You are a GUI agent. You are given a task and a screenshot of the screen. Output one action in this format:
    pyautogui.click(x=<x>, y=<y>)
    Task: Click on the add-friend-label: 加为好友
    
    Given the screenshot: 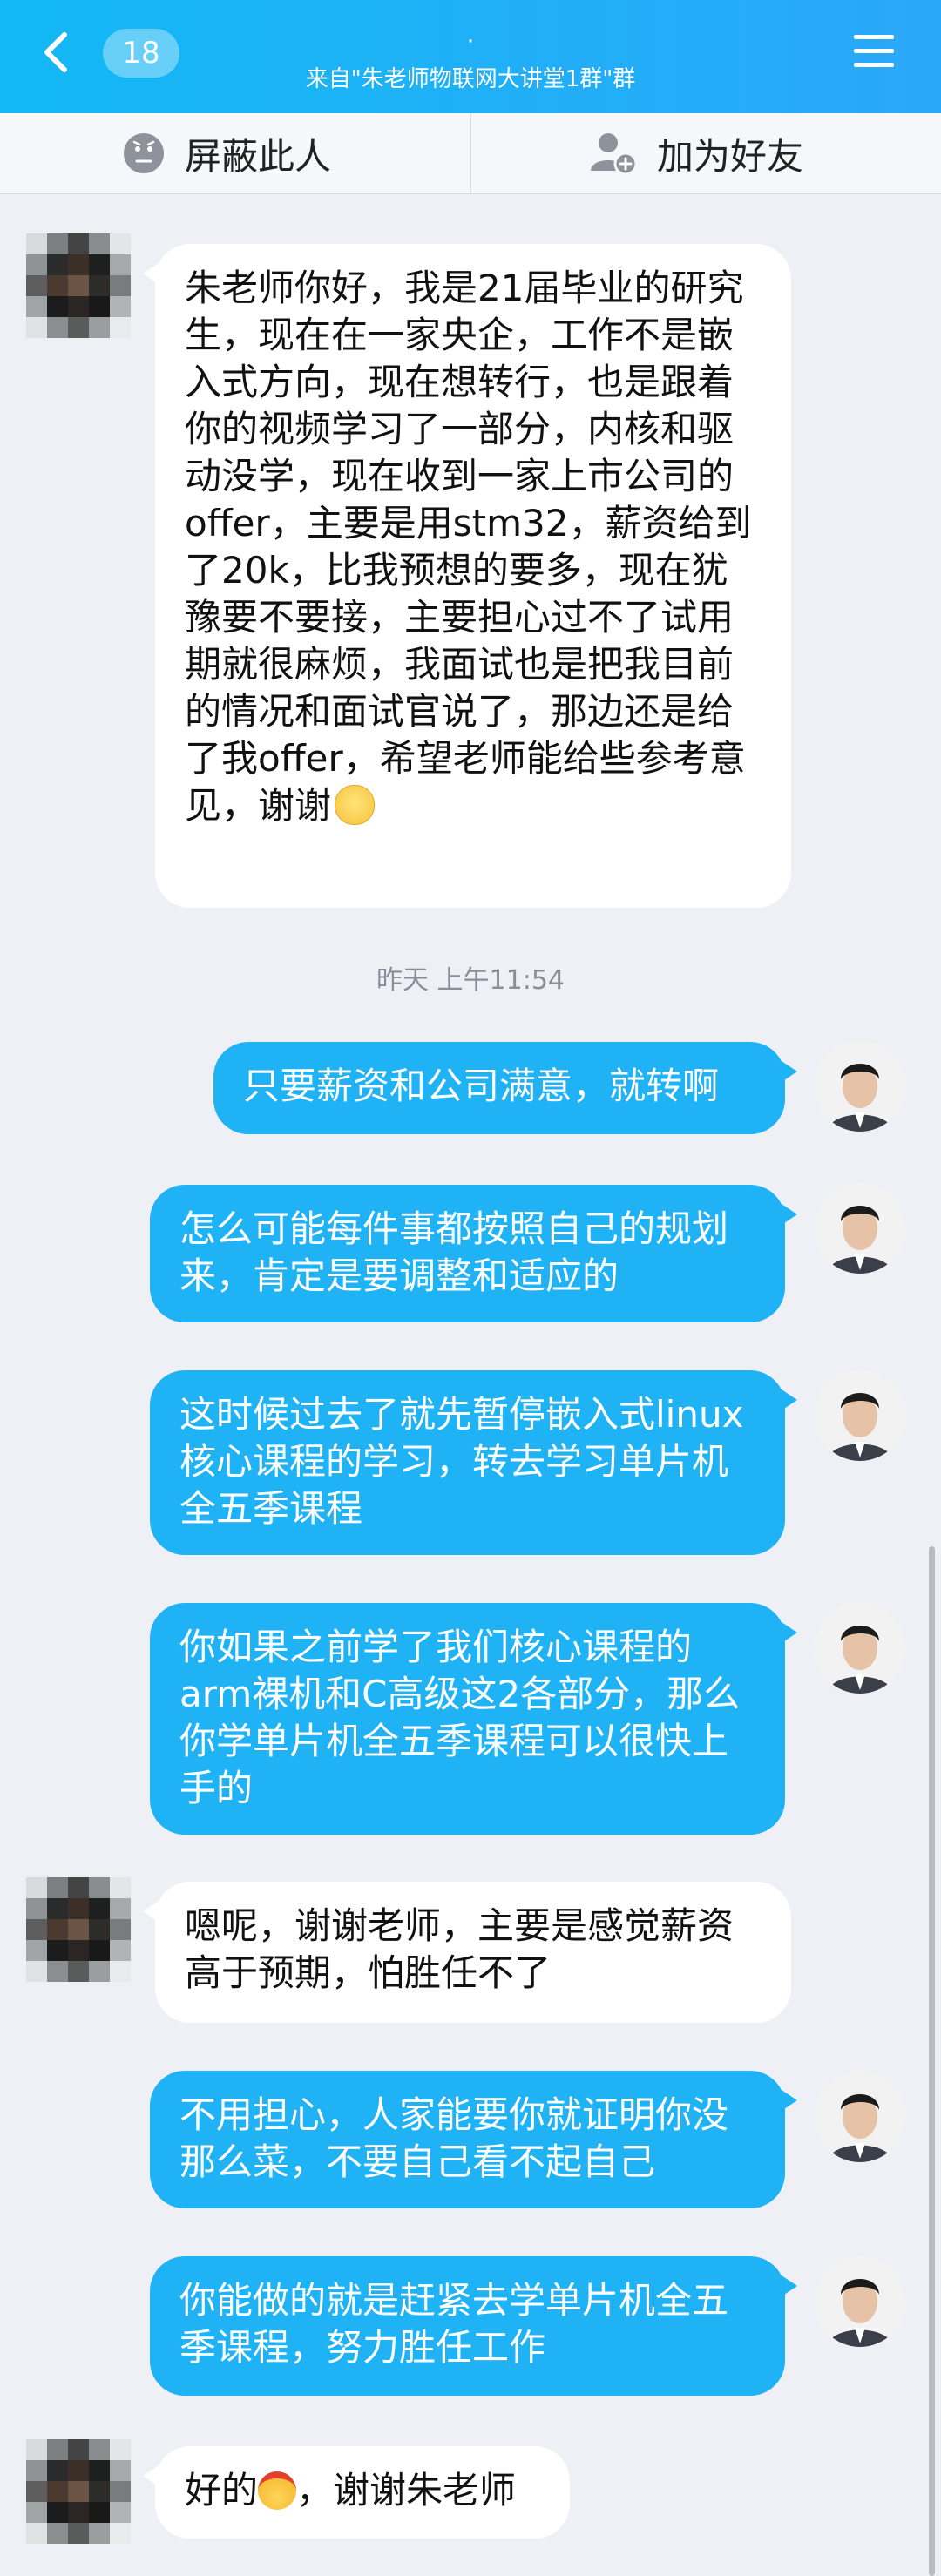 What is the action you would take?
    pyautogui.click(x=730, y=156)
    